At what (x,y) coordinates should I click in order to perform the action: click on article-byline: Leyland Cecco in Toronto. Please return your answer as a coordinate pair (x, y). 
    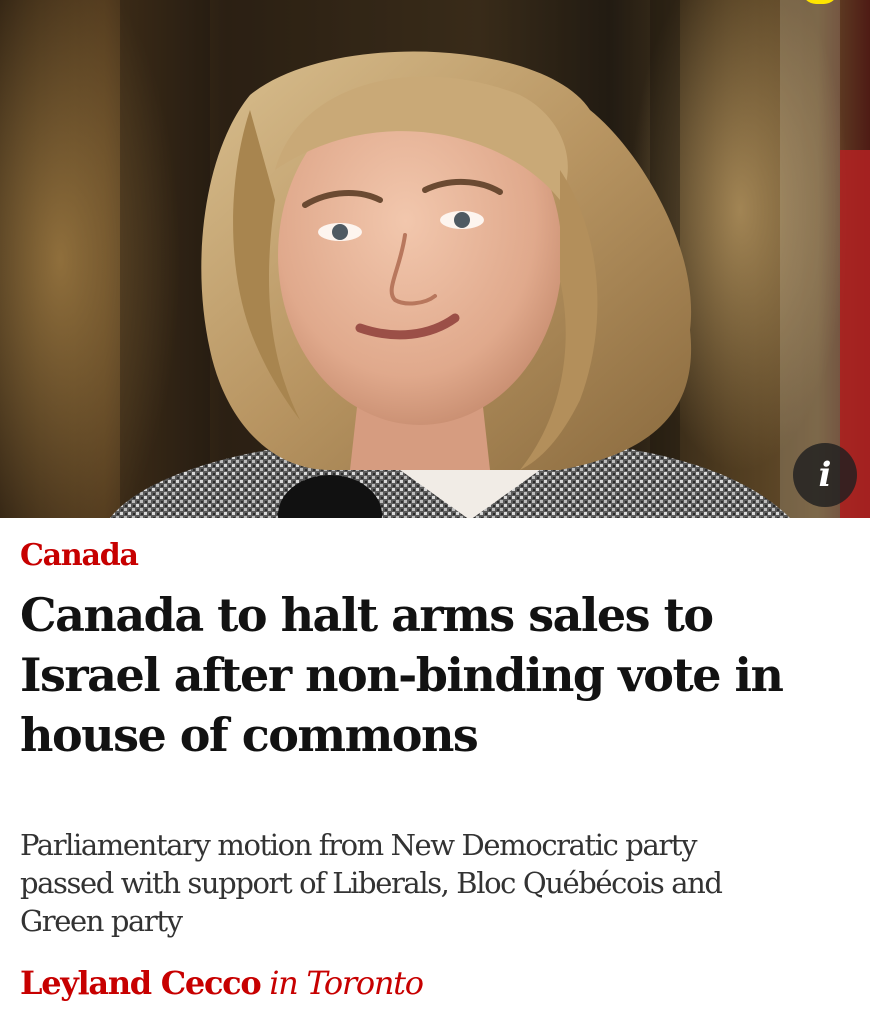
    Looking at the image, I should click on (222, 983).